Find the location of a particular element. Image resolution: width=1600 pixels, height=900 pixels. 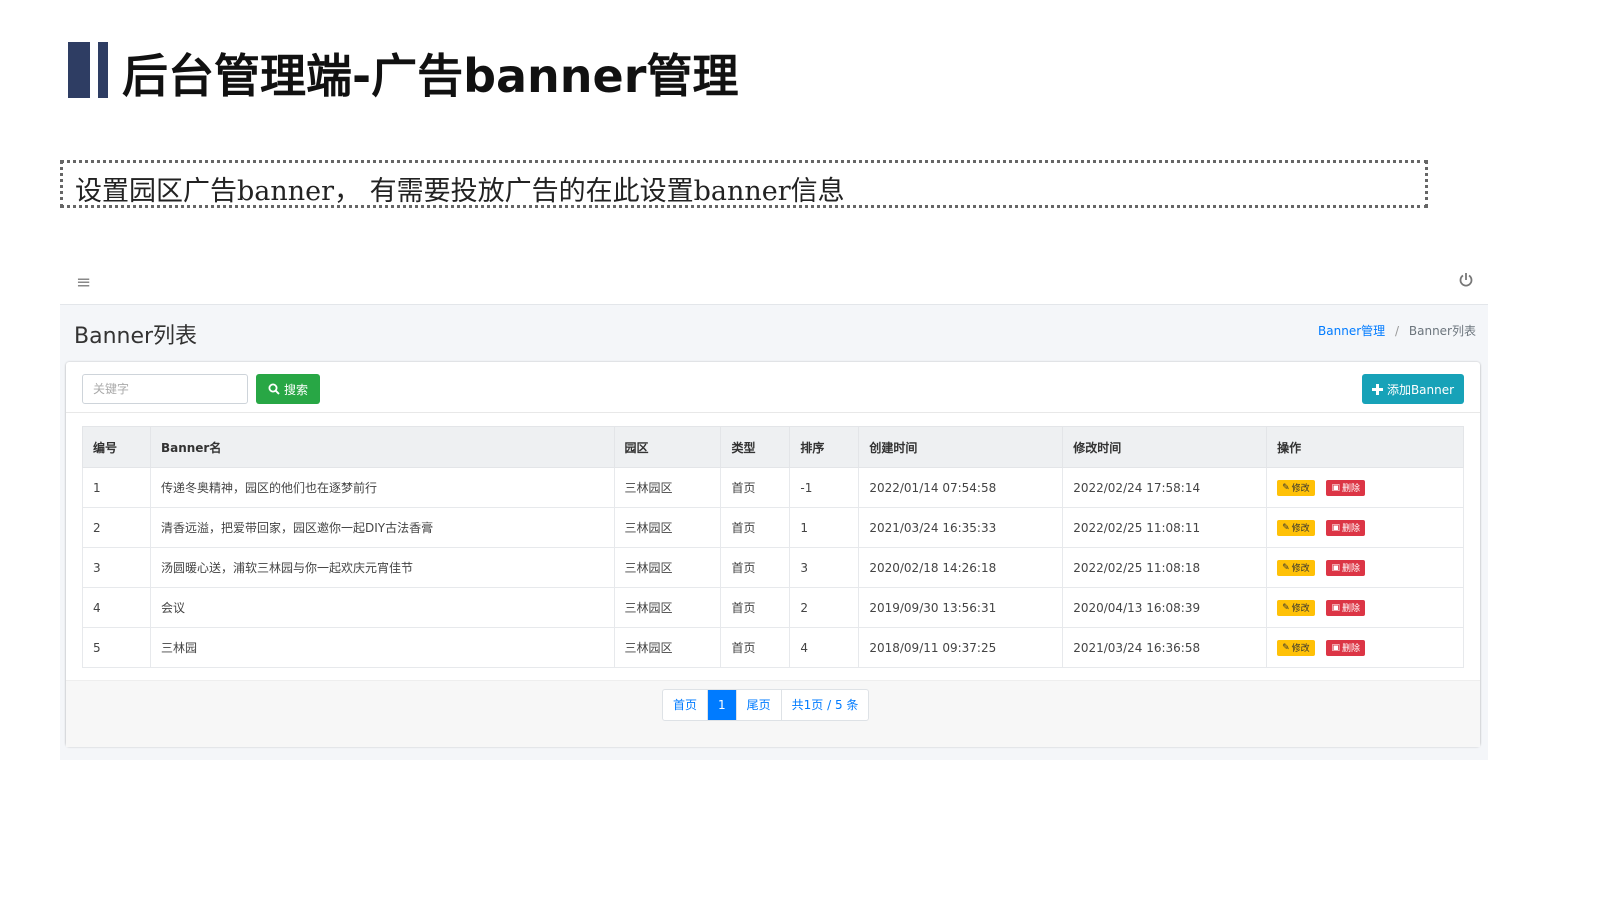

description-text: 设置园区广告banner， 有需要投放广告的在此设置banner信息 is located at coordinates (460, 191).